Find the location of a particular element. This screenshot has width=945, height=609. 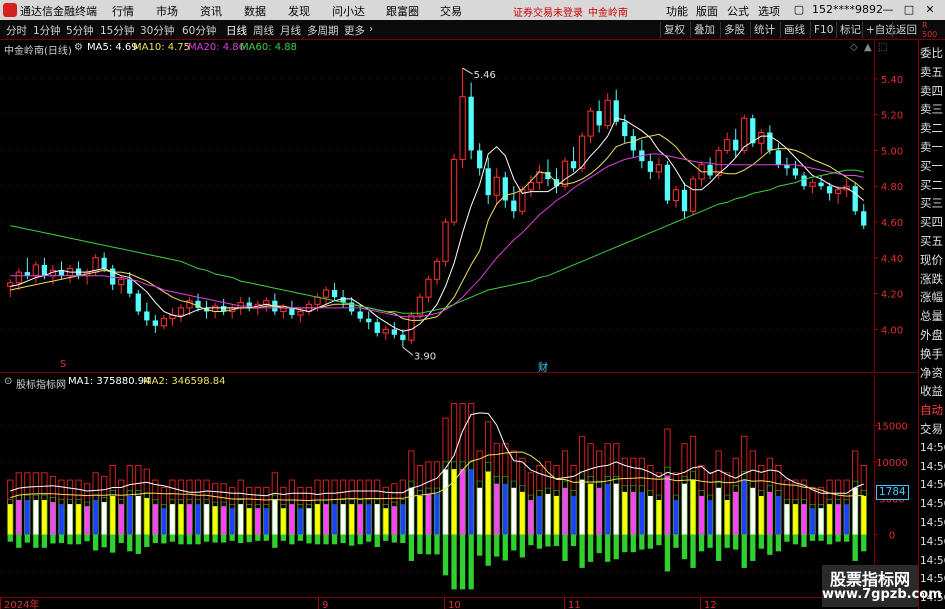

side-item: 买三 is located at coordinates (932, 203).